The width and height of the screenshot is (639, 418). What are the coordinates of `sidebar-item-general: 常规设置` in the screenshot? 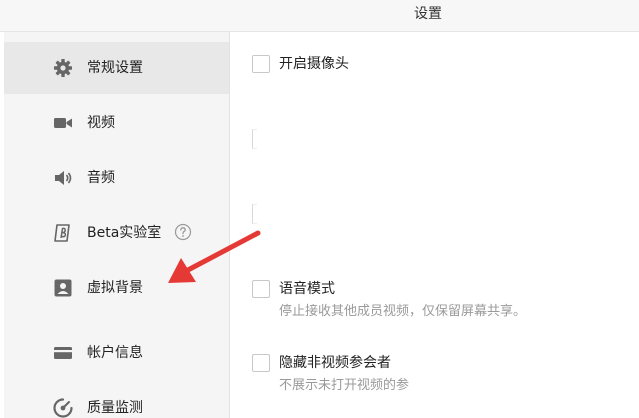 It's located at (116, 68).